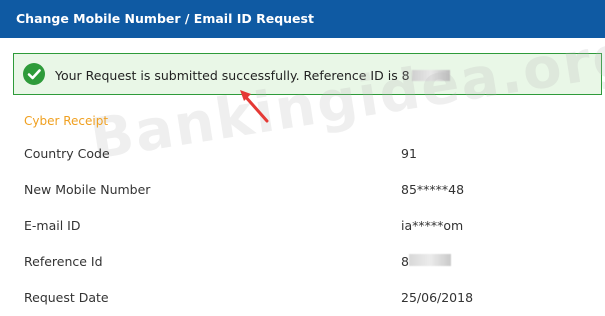  What do you see at coordinates (437, 297) in the screenshot?
I see `row-value: 25/06/2018` at bounding box center [437, 297].